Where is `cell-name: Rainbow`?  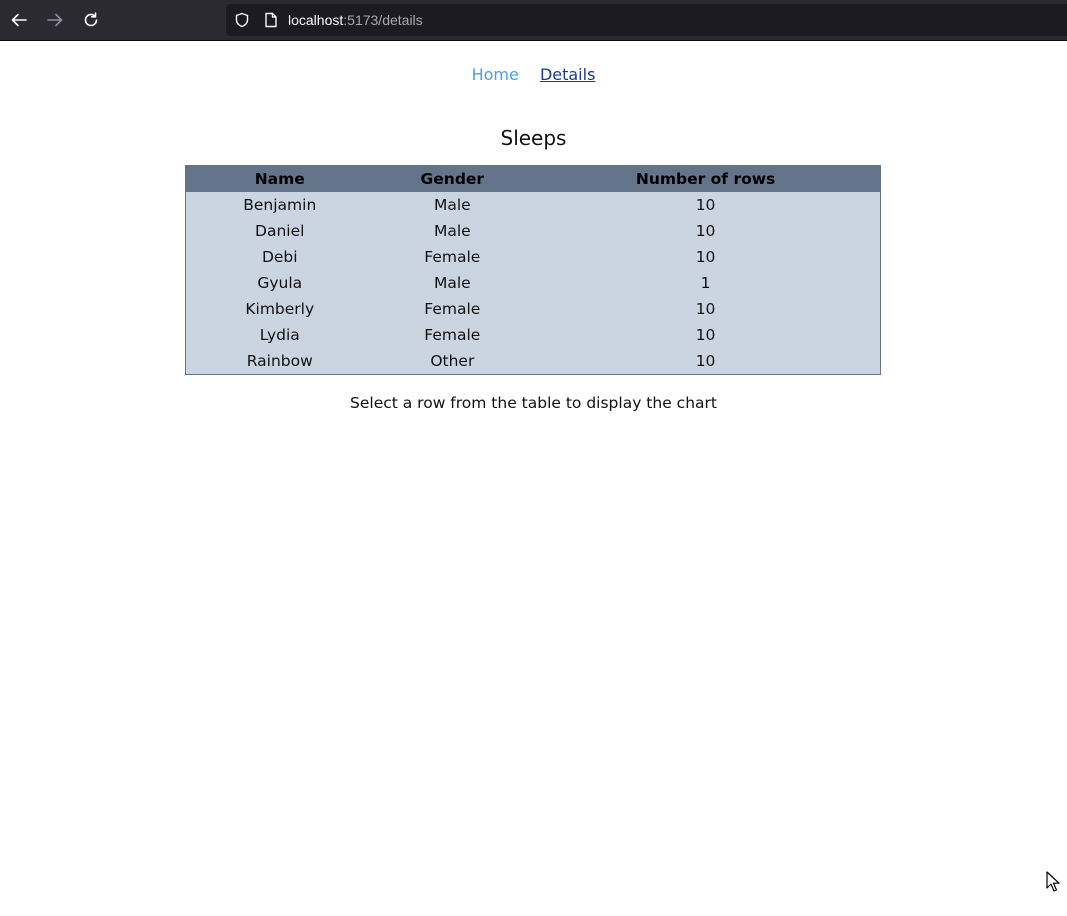 cell-name: Rainbow is located at coordinates (279, 361).